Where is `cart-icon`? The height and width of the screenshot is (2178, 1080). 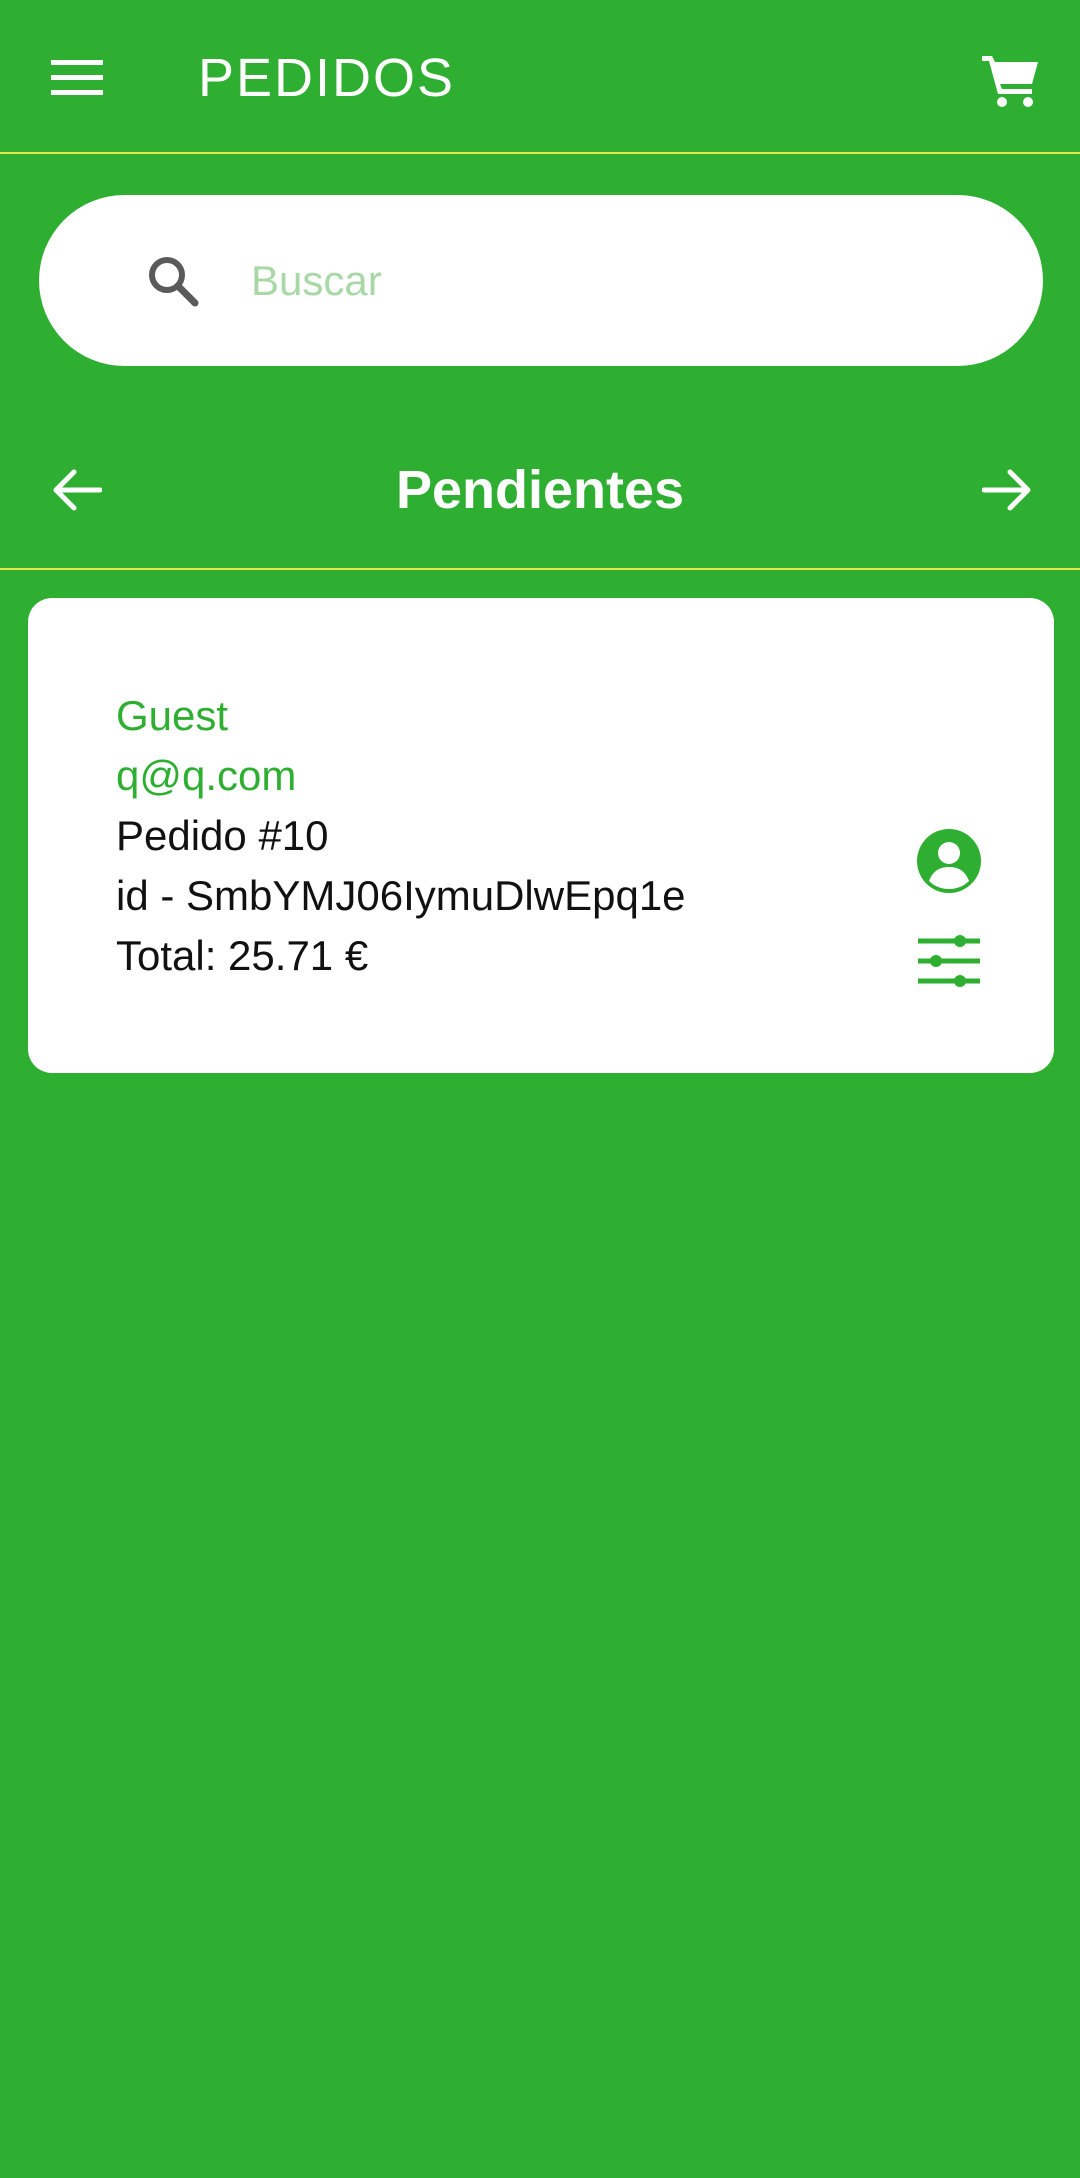
cart-icon is located at coordinates (1010, 81).